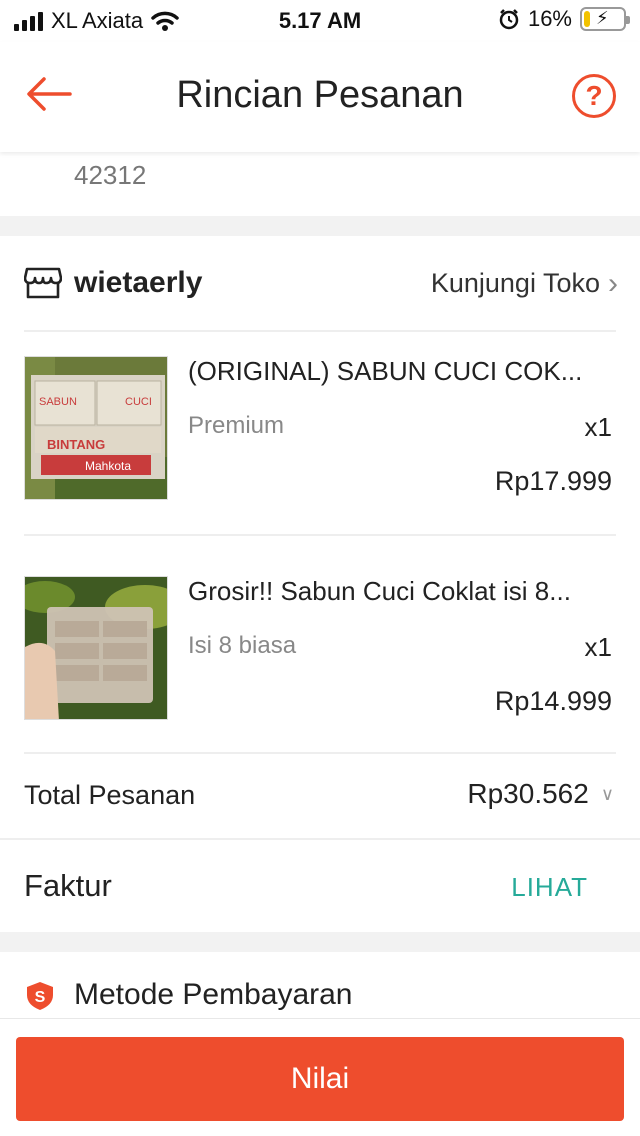 The width and height of the screenshot is (640, 1136). I want to click on visit-shop-label: Kunjungi Toko, so click(515, 283).